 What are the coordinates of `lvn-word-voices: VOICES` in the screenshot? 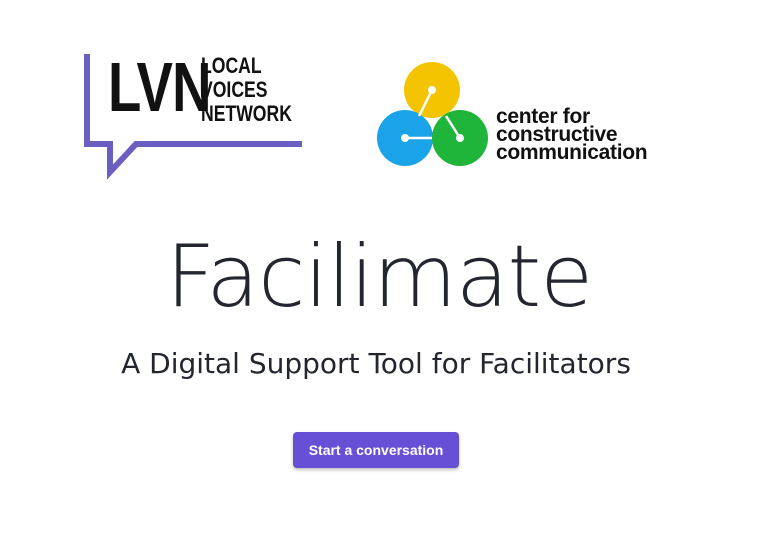 It's located at (234, 89).